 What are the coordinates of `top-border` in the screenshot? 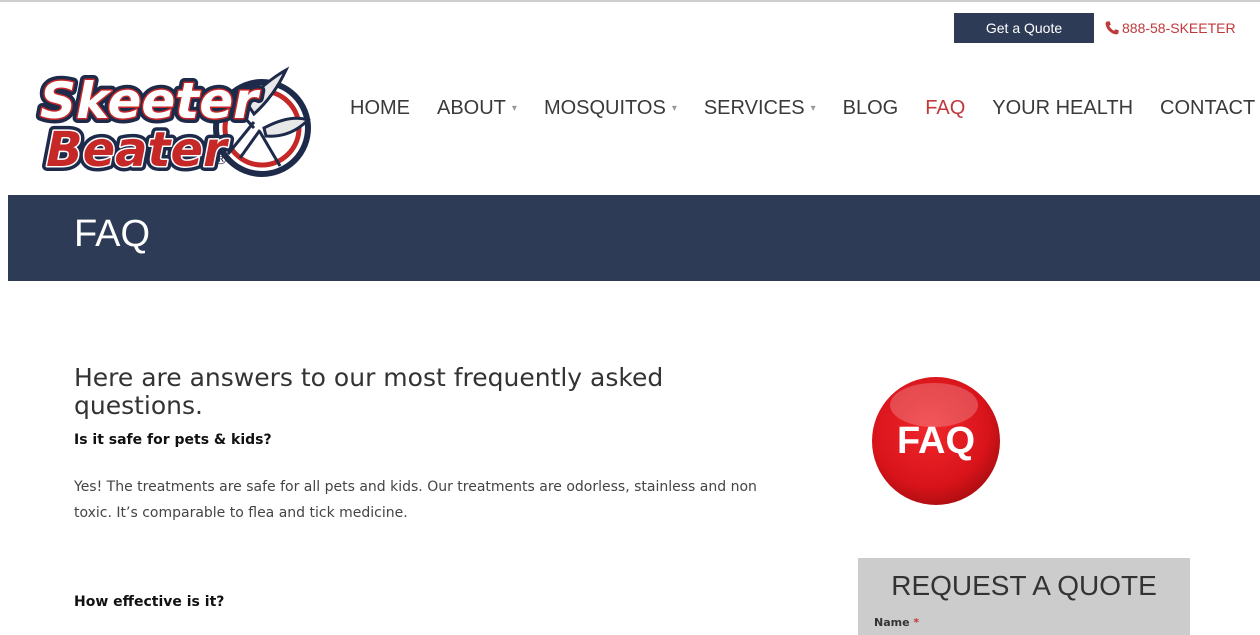 It's located at (630, 1).